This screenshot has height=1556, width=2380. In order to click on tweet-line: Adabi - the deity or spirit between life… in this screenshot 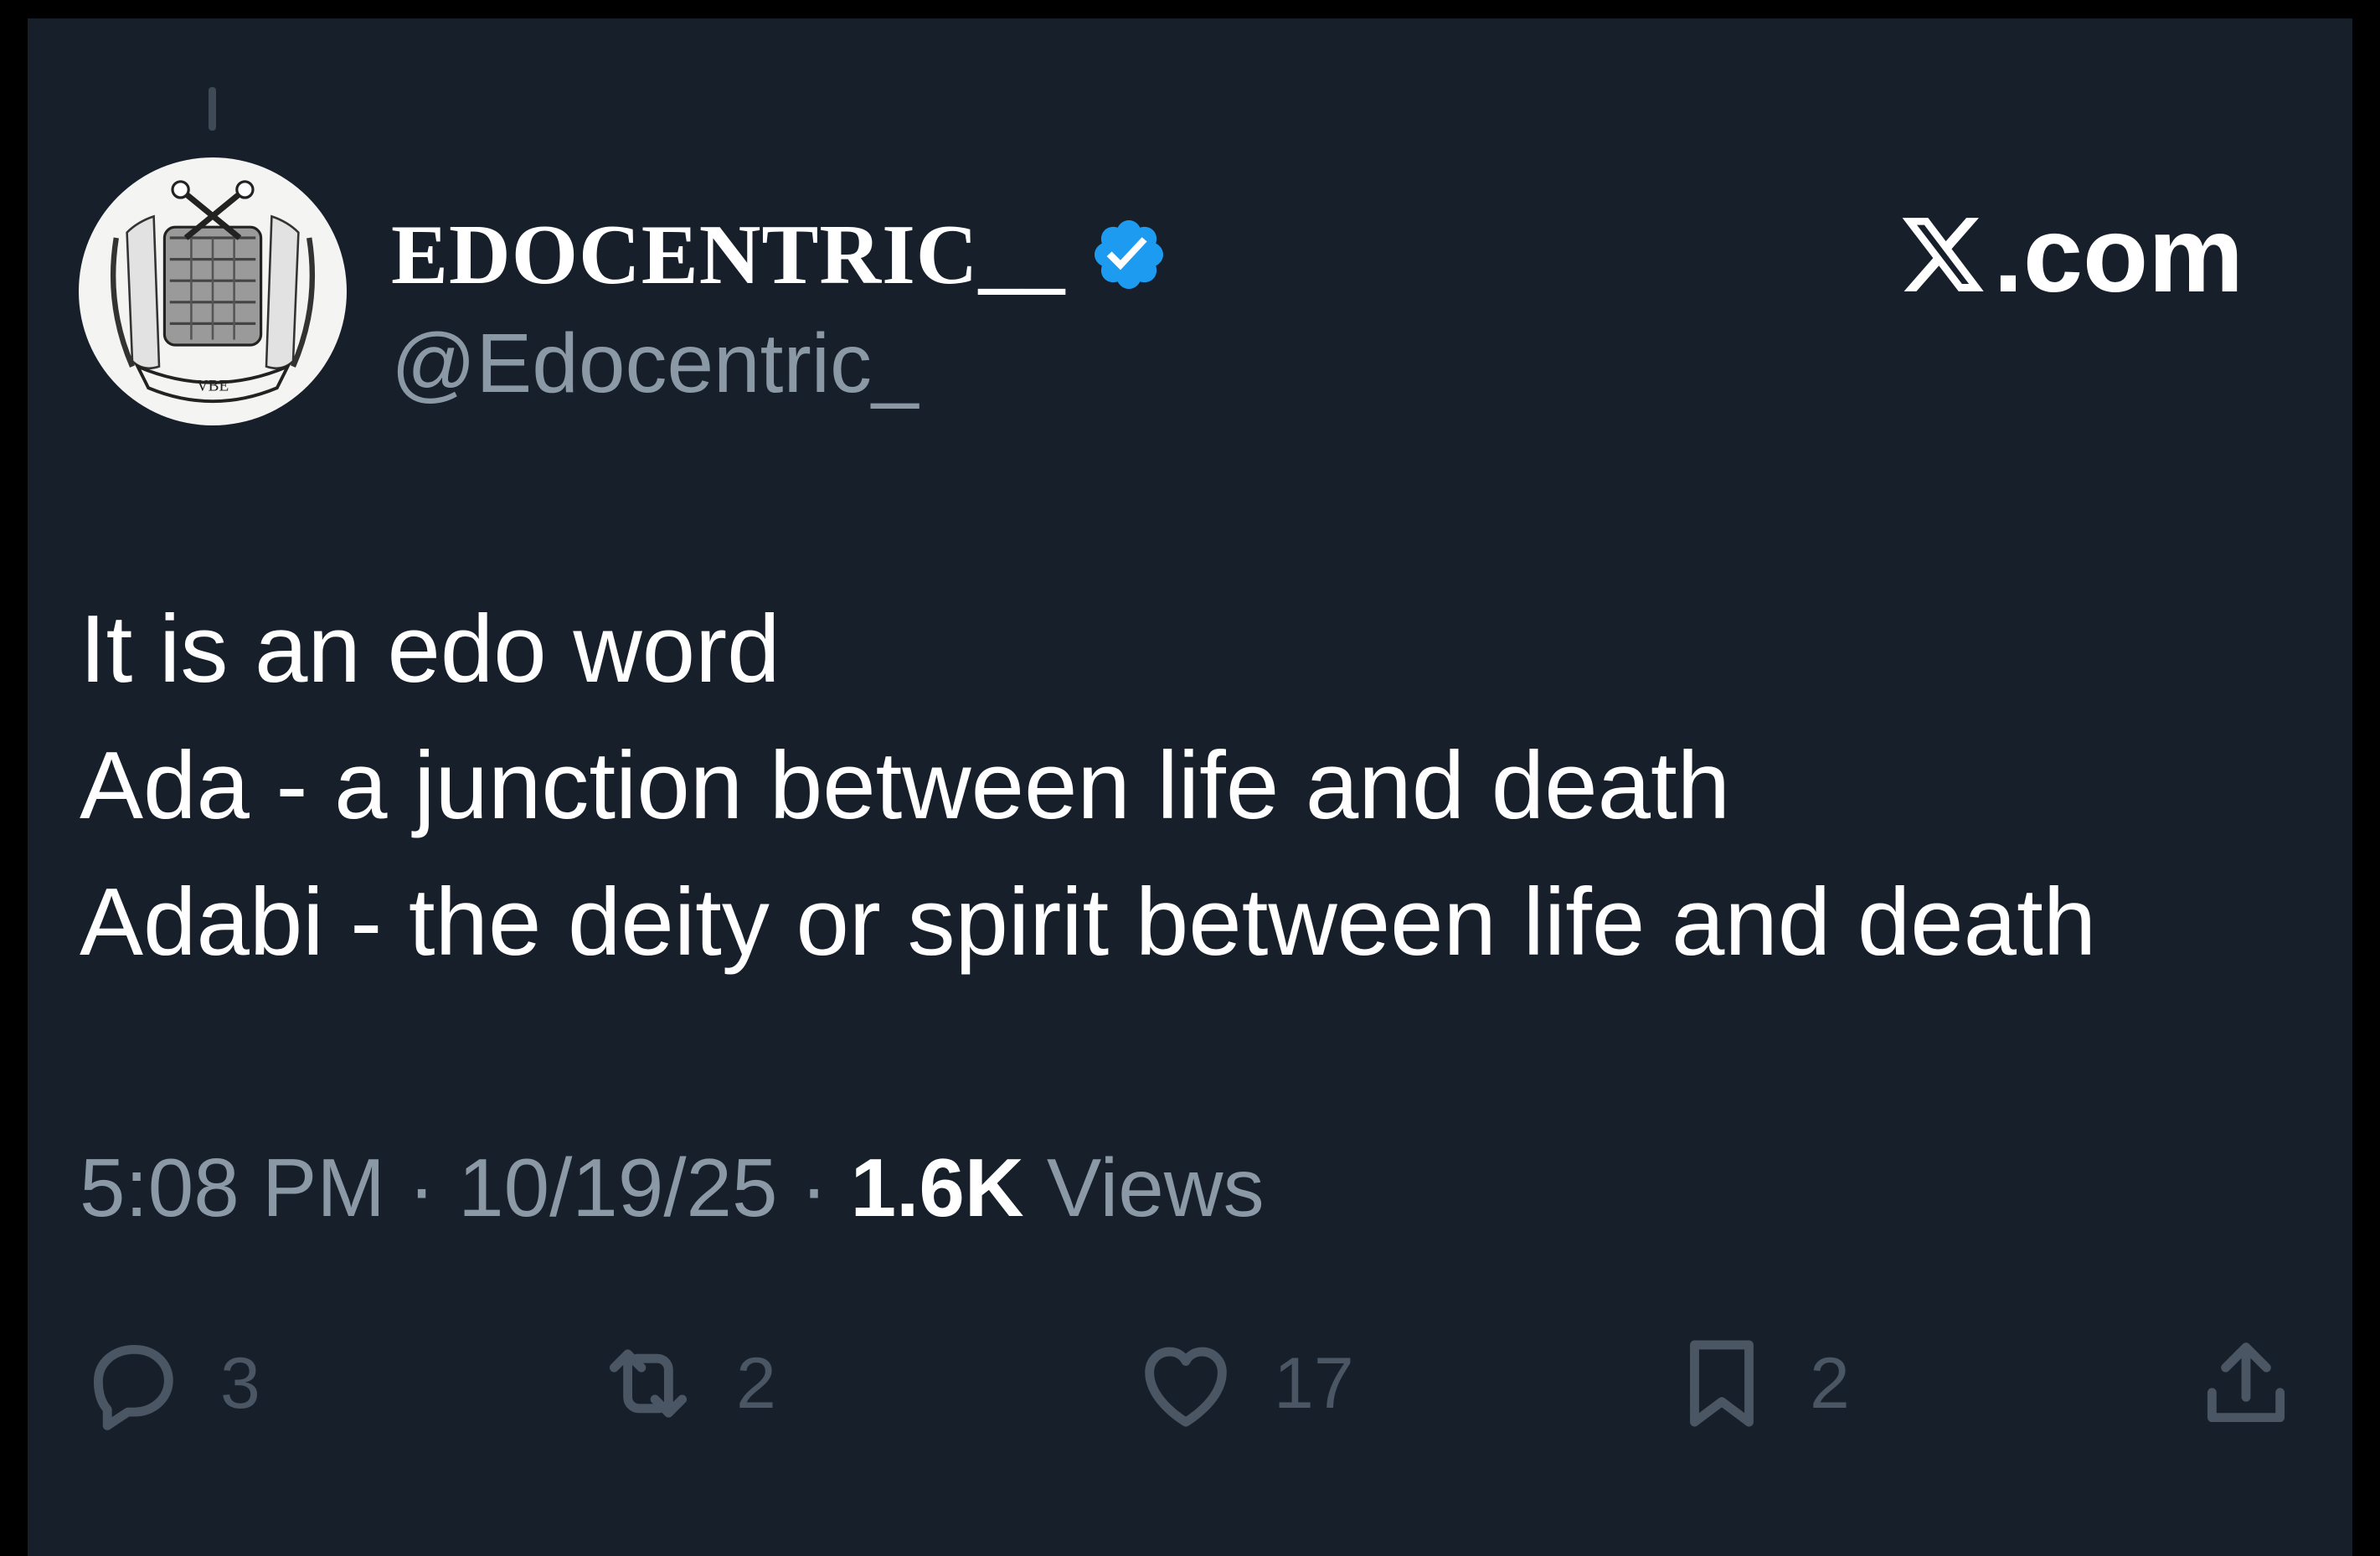, I will do `click(1088, 922)`.